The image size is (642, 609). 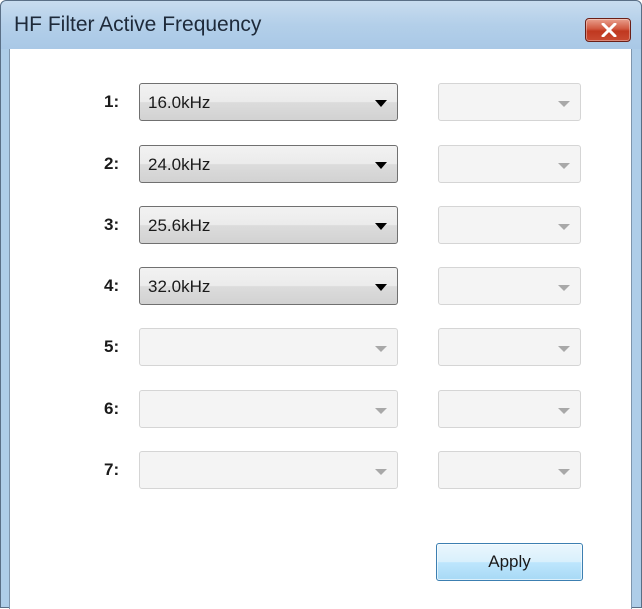 I want to click on frequency-row-5: 5:, so click(x=321, y=346).